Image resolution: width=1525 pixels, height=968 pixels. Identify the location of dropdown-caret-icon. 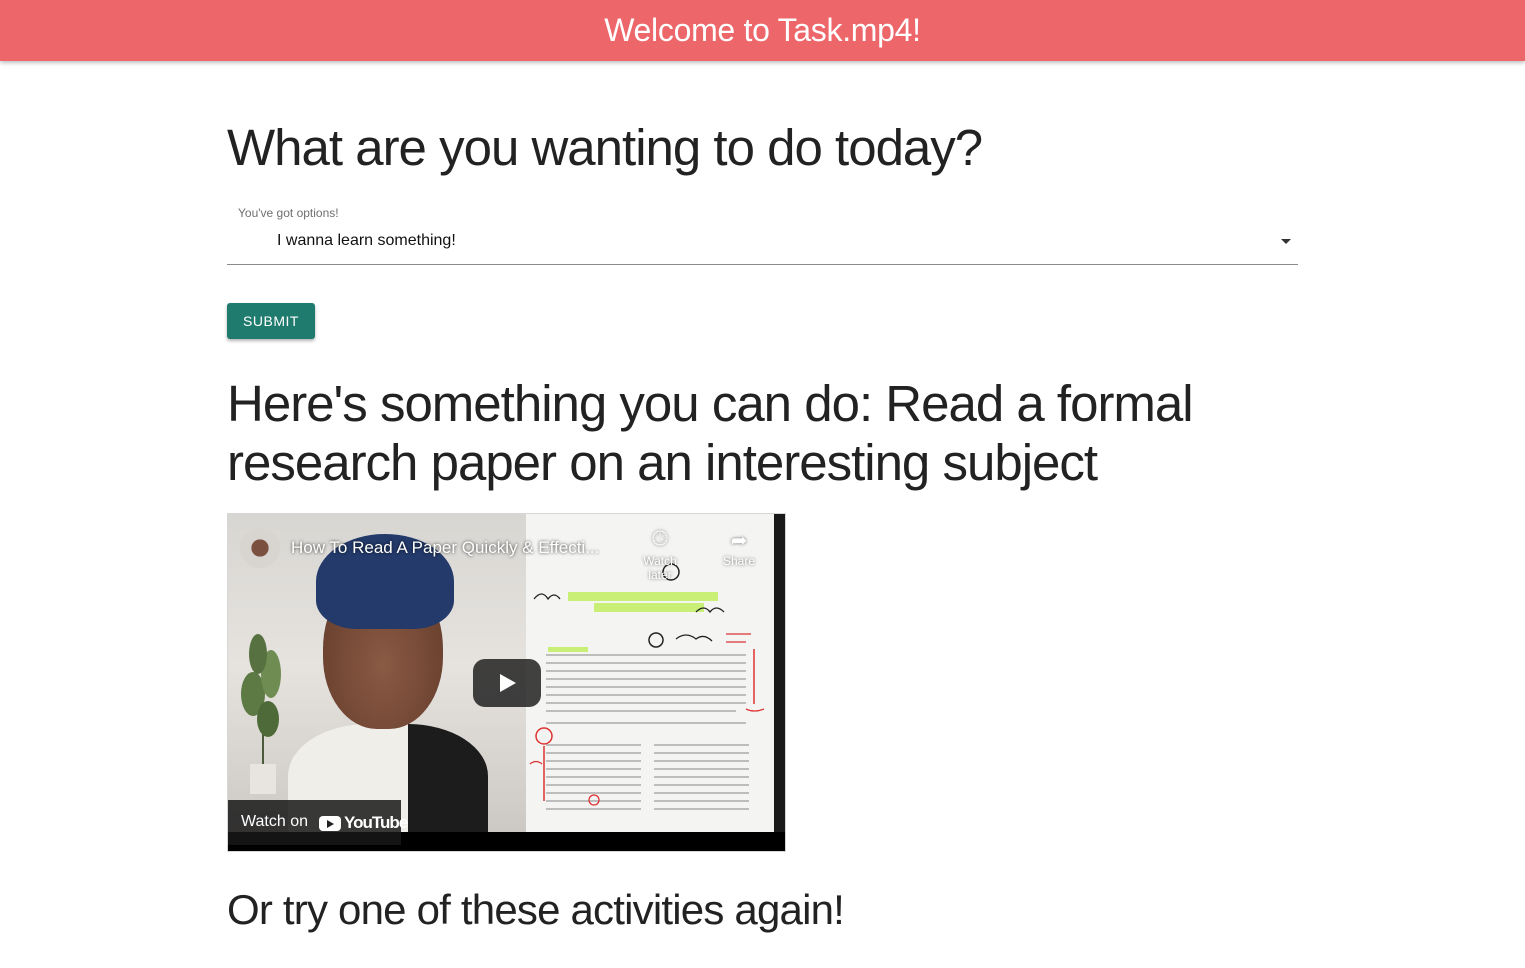
(1286, 241).